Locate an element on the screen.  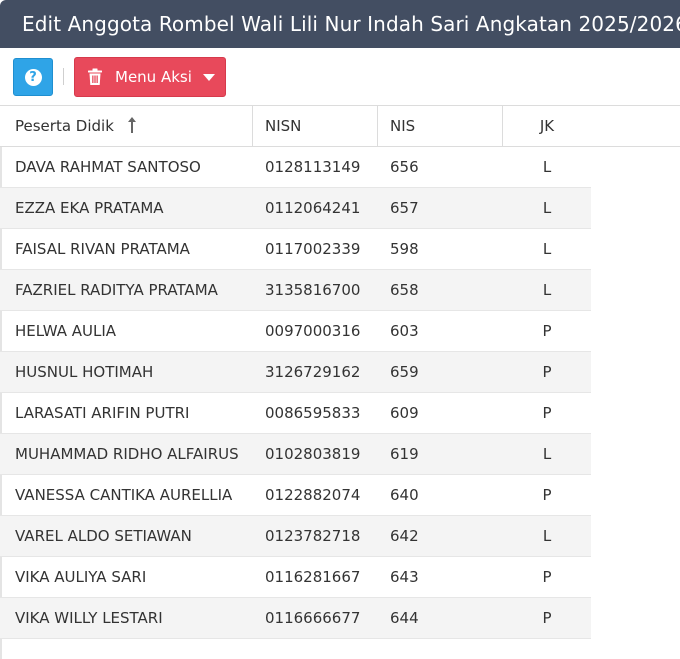
cell-peserta-didik: FAISAL RIVAN PRATAMA is located at coordinates (102, 249).